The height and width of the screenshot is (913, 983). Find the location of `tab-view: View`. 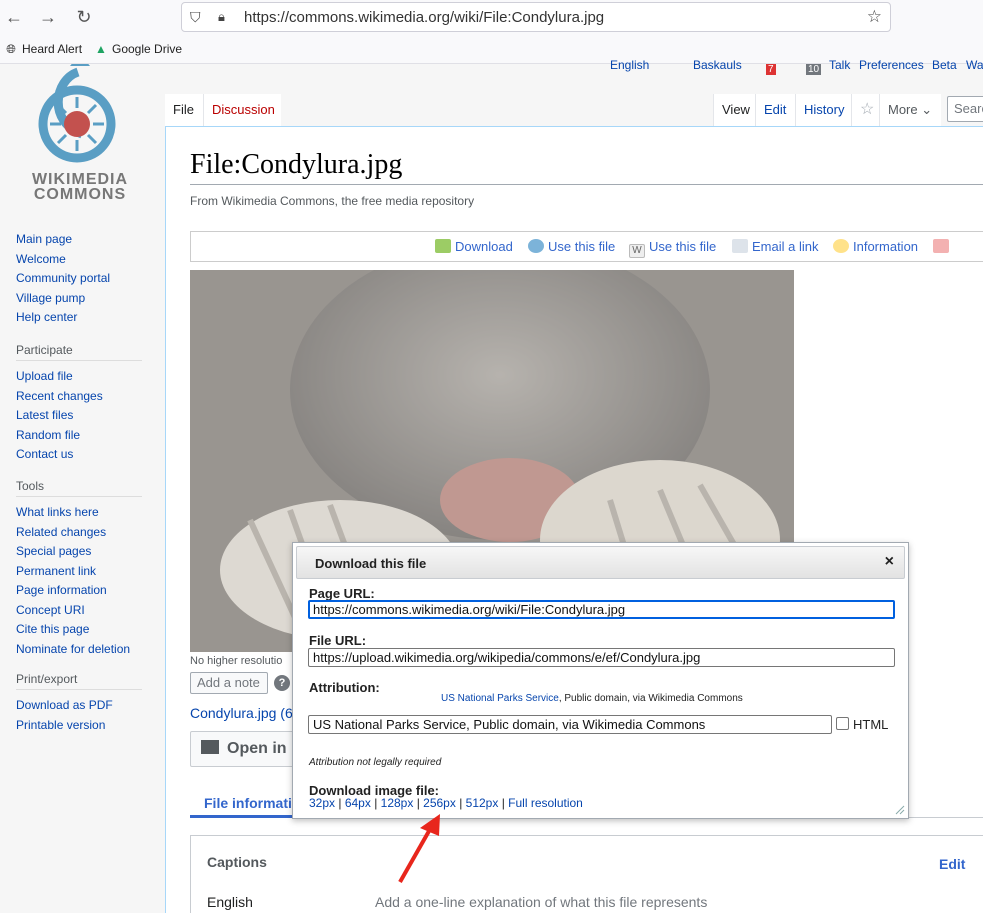

tab-view: View is located at coordinates (734, 110).